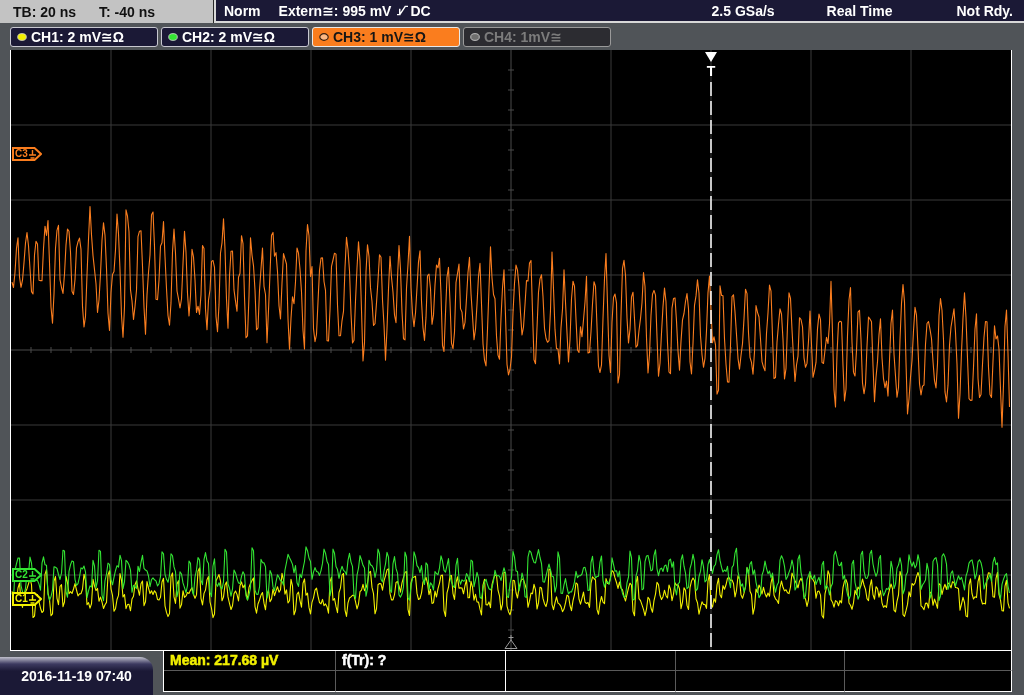 The width and height of the screenshot is (1024, 695). I want to click on channel-marker: C1, so click(27, 599).